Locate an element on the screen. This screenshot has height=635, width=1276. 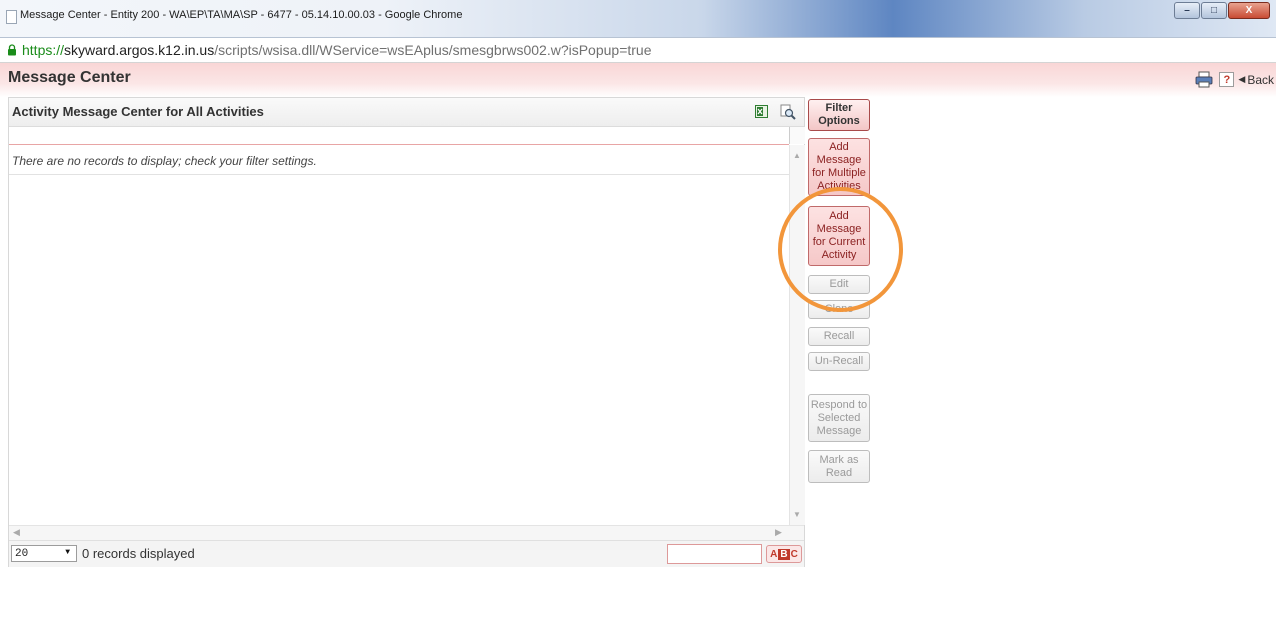
records-count: 0 records displayed is located at coordinates (138, 553).